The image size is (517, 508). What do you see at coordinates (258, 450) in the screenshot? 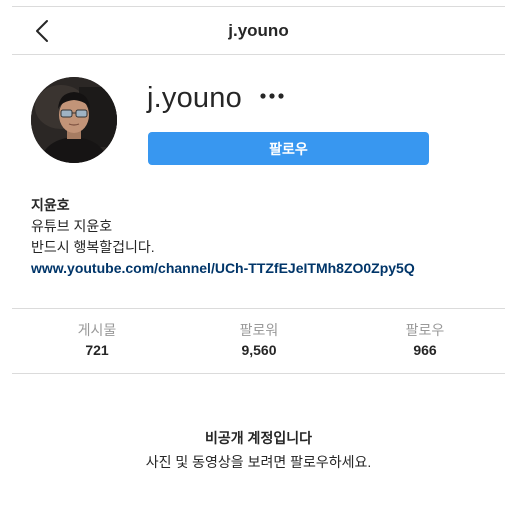
I see `private-account-notice: 비공개 계정입니다 사진 및 동영상을 보려면 팔로우하세요.` at bounding box center [258, 450].